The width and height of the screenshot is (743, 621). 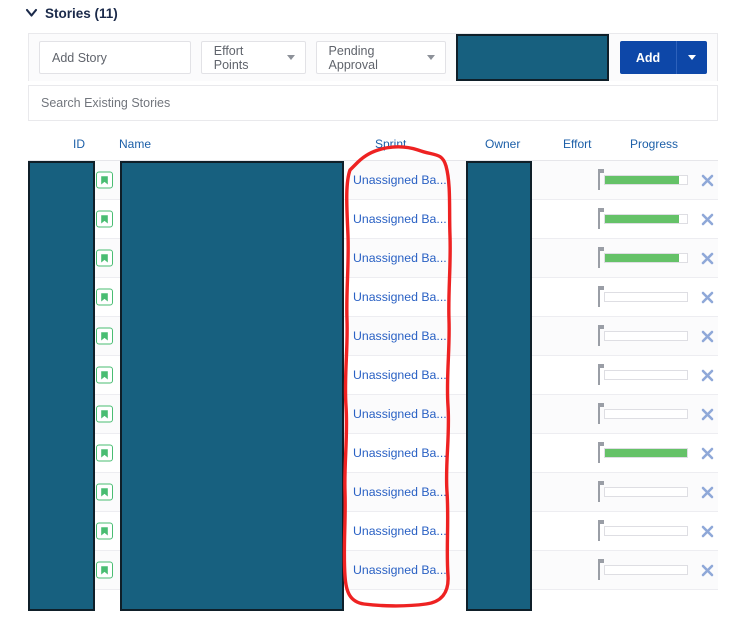 I want to click on add-button: Add, so click(x=648, y=57).